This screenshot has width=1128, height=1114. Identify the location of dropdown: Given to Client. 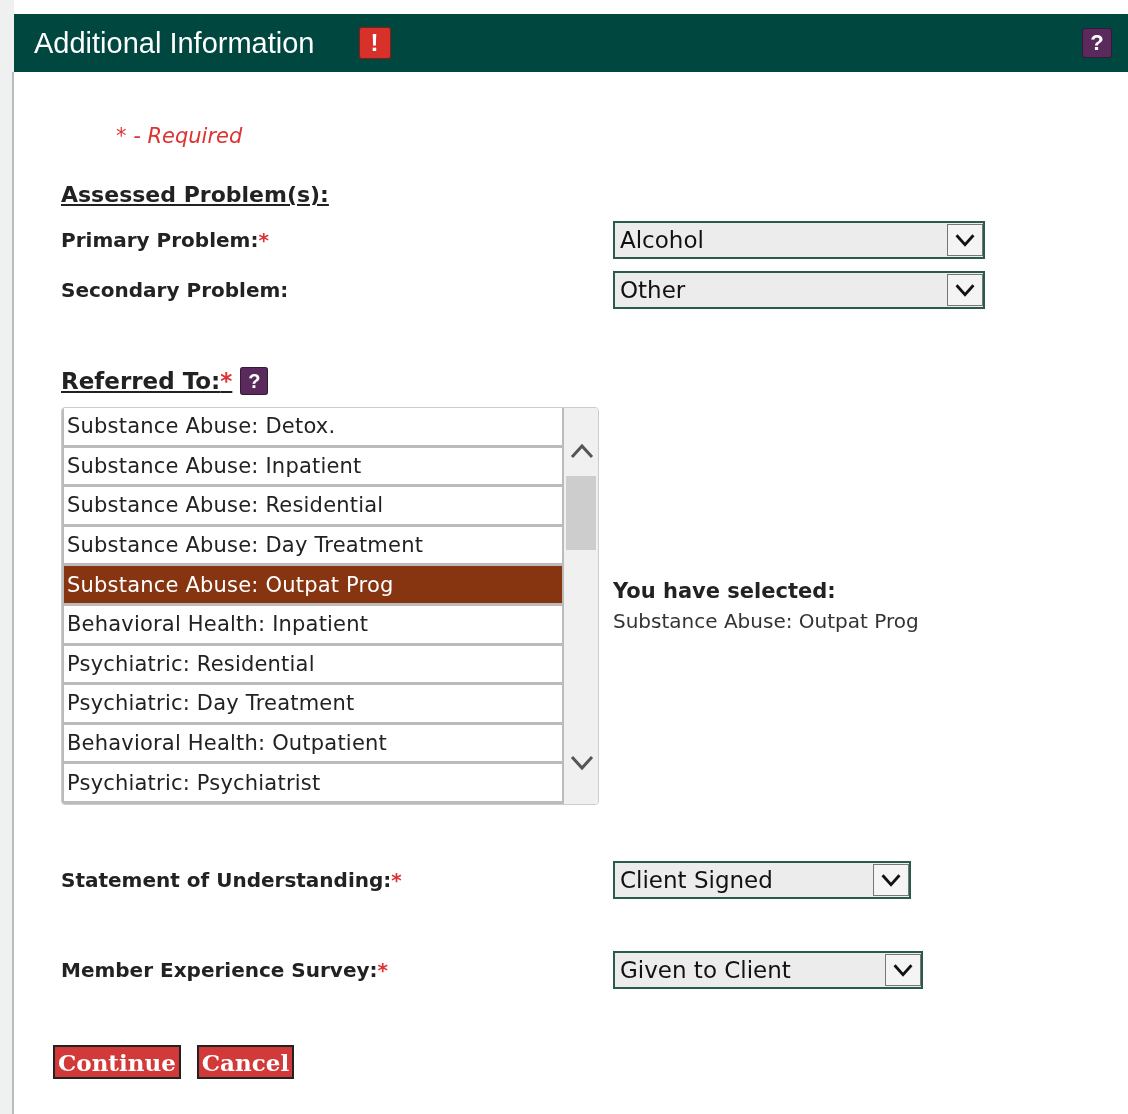
(768, 970).